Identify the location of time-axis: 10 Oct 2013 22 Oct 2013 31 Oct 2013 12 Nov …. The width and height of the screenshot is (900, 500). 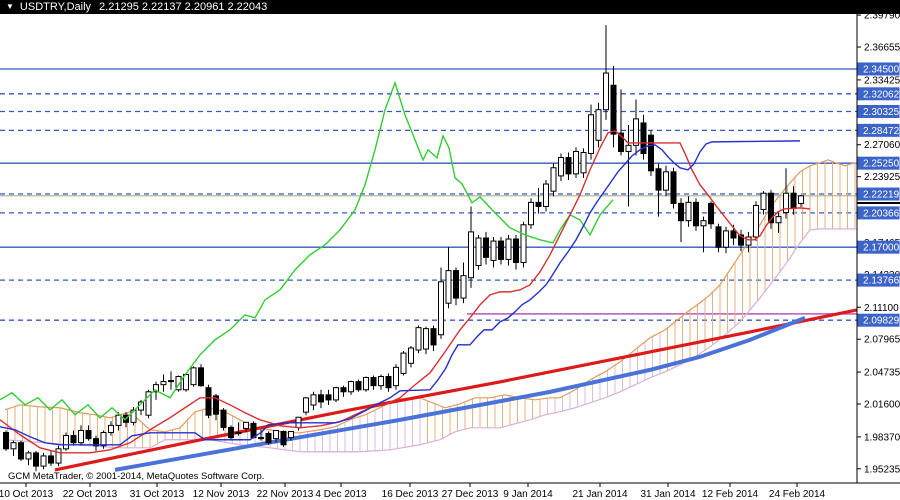
(450, 491).